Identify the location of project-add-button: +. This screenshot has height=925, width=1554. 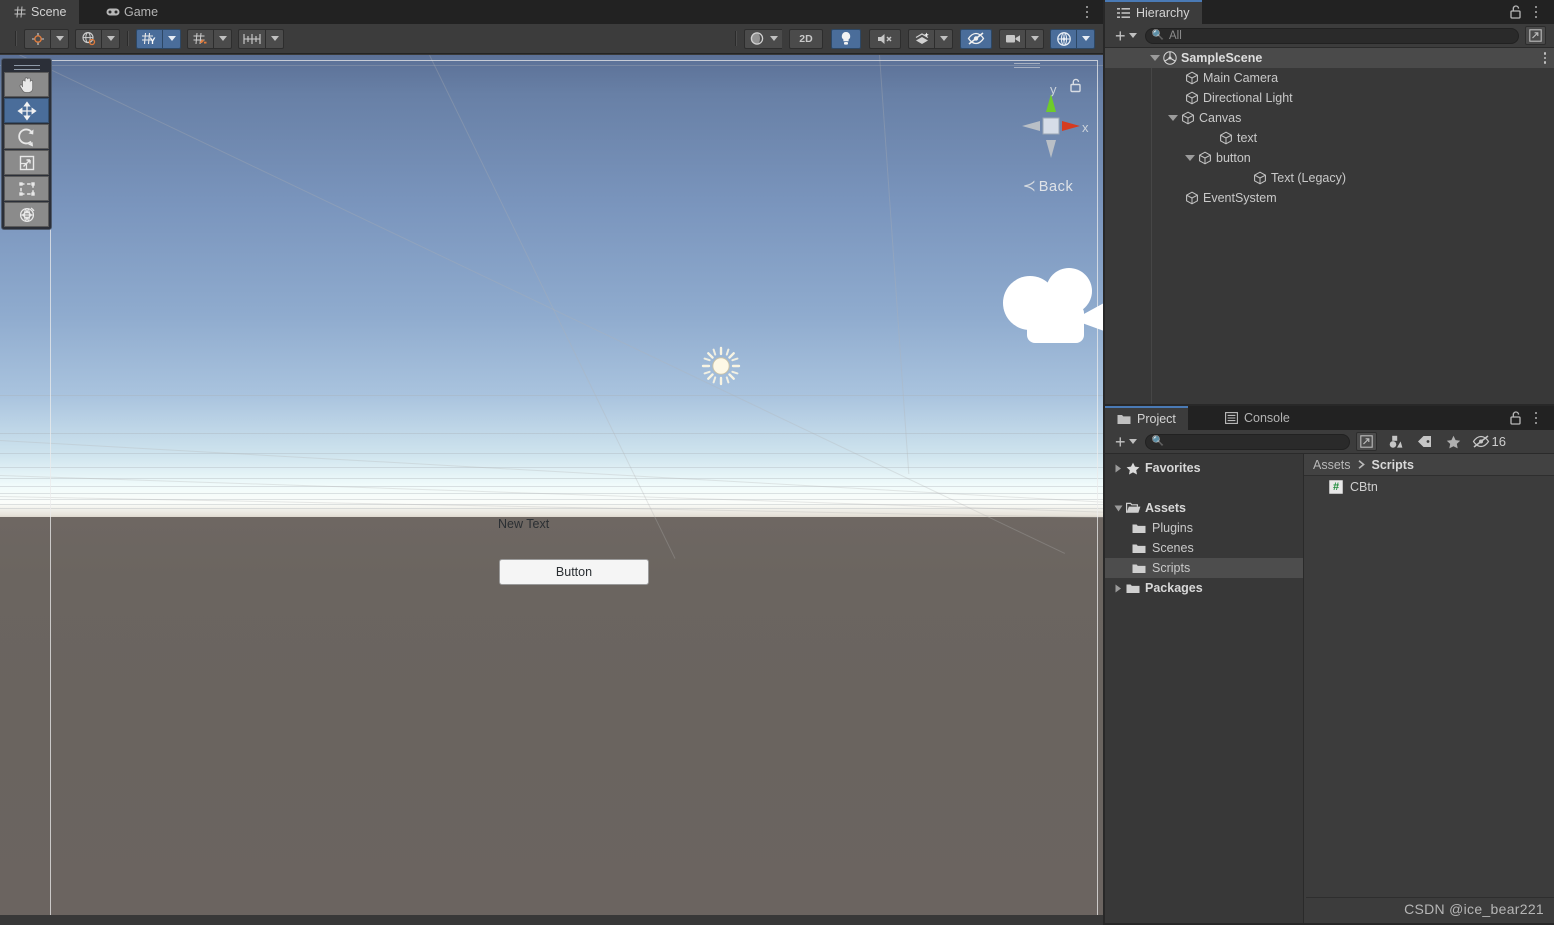
(1126, 442).